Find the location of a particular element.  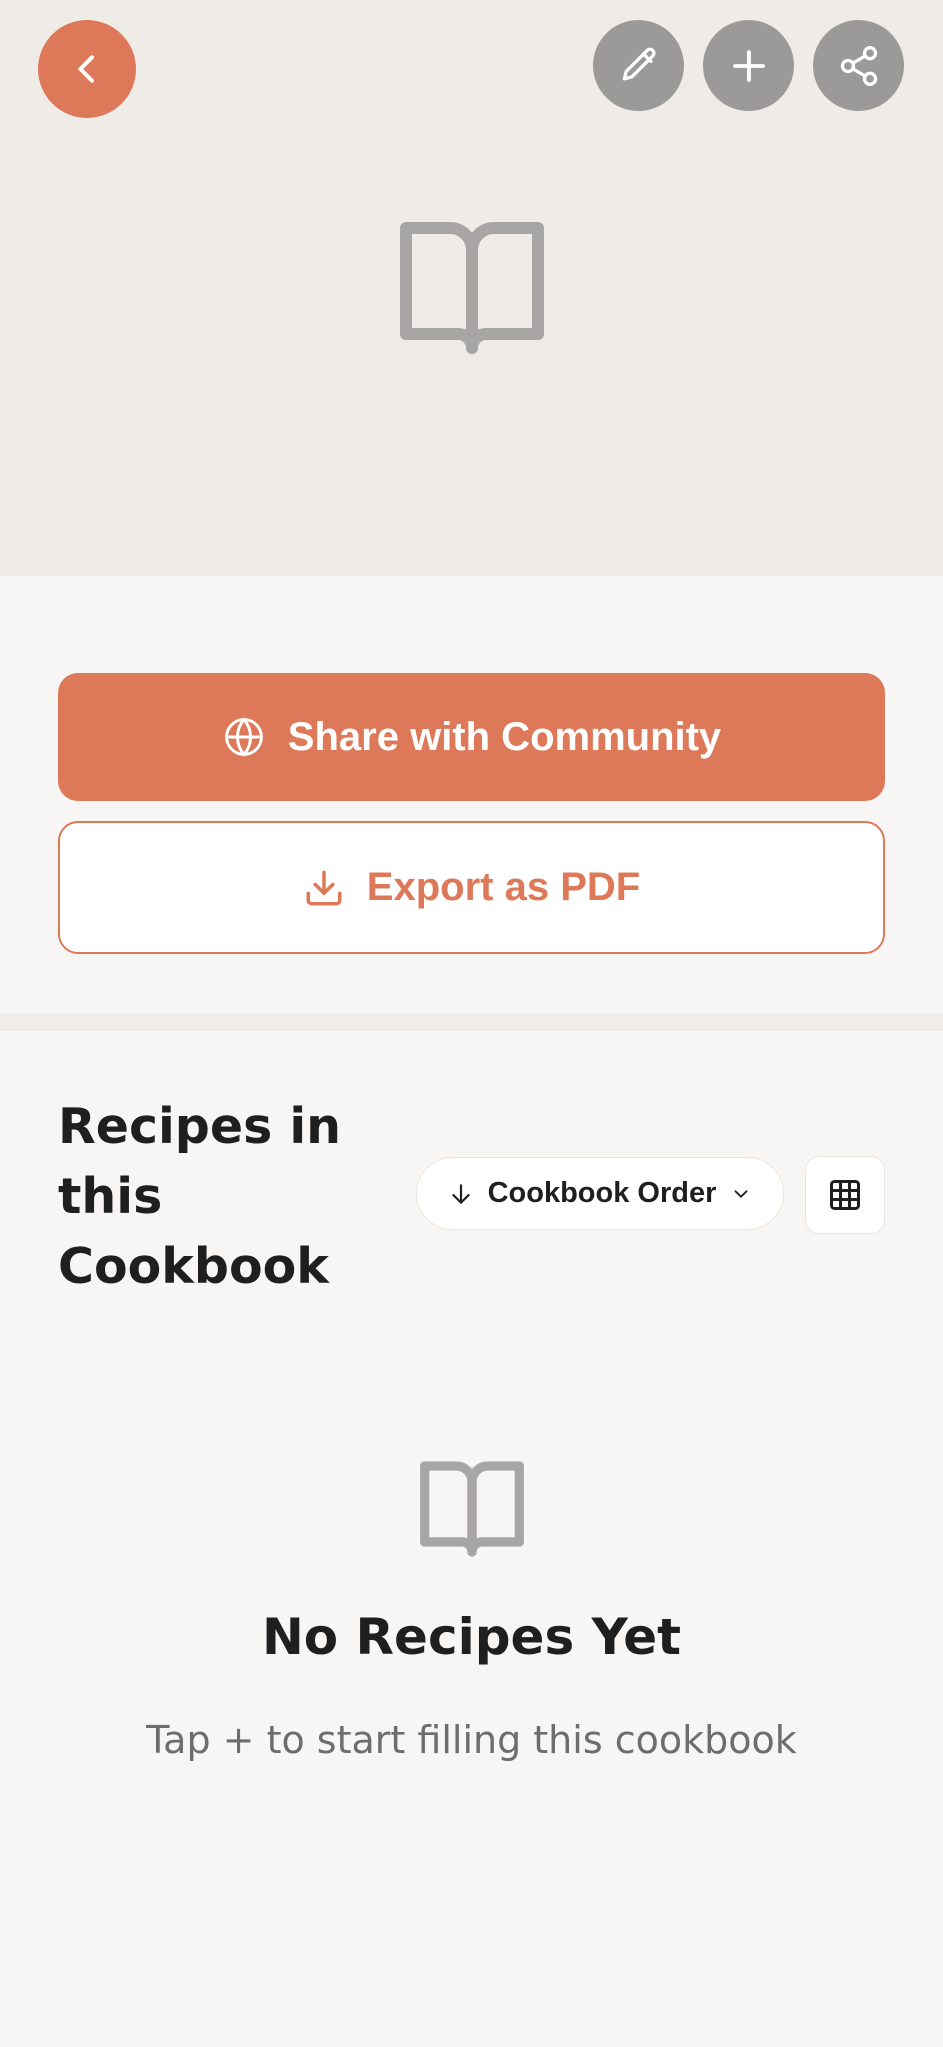

share-button is located at coordinates (858, 65).